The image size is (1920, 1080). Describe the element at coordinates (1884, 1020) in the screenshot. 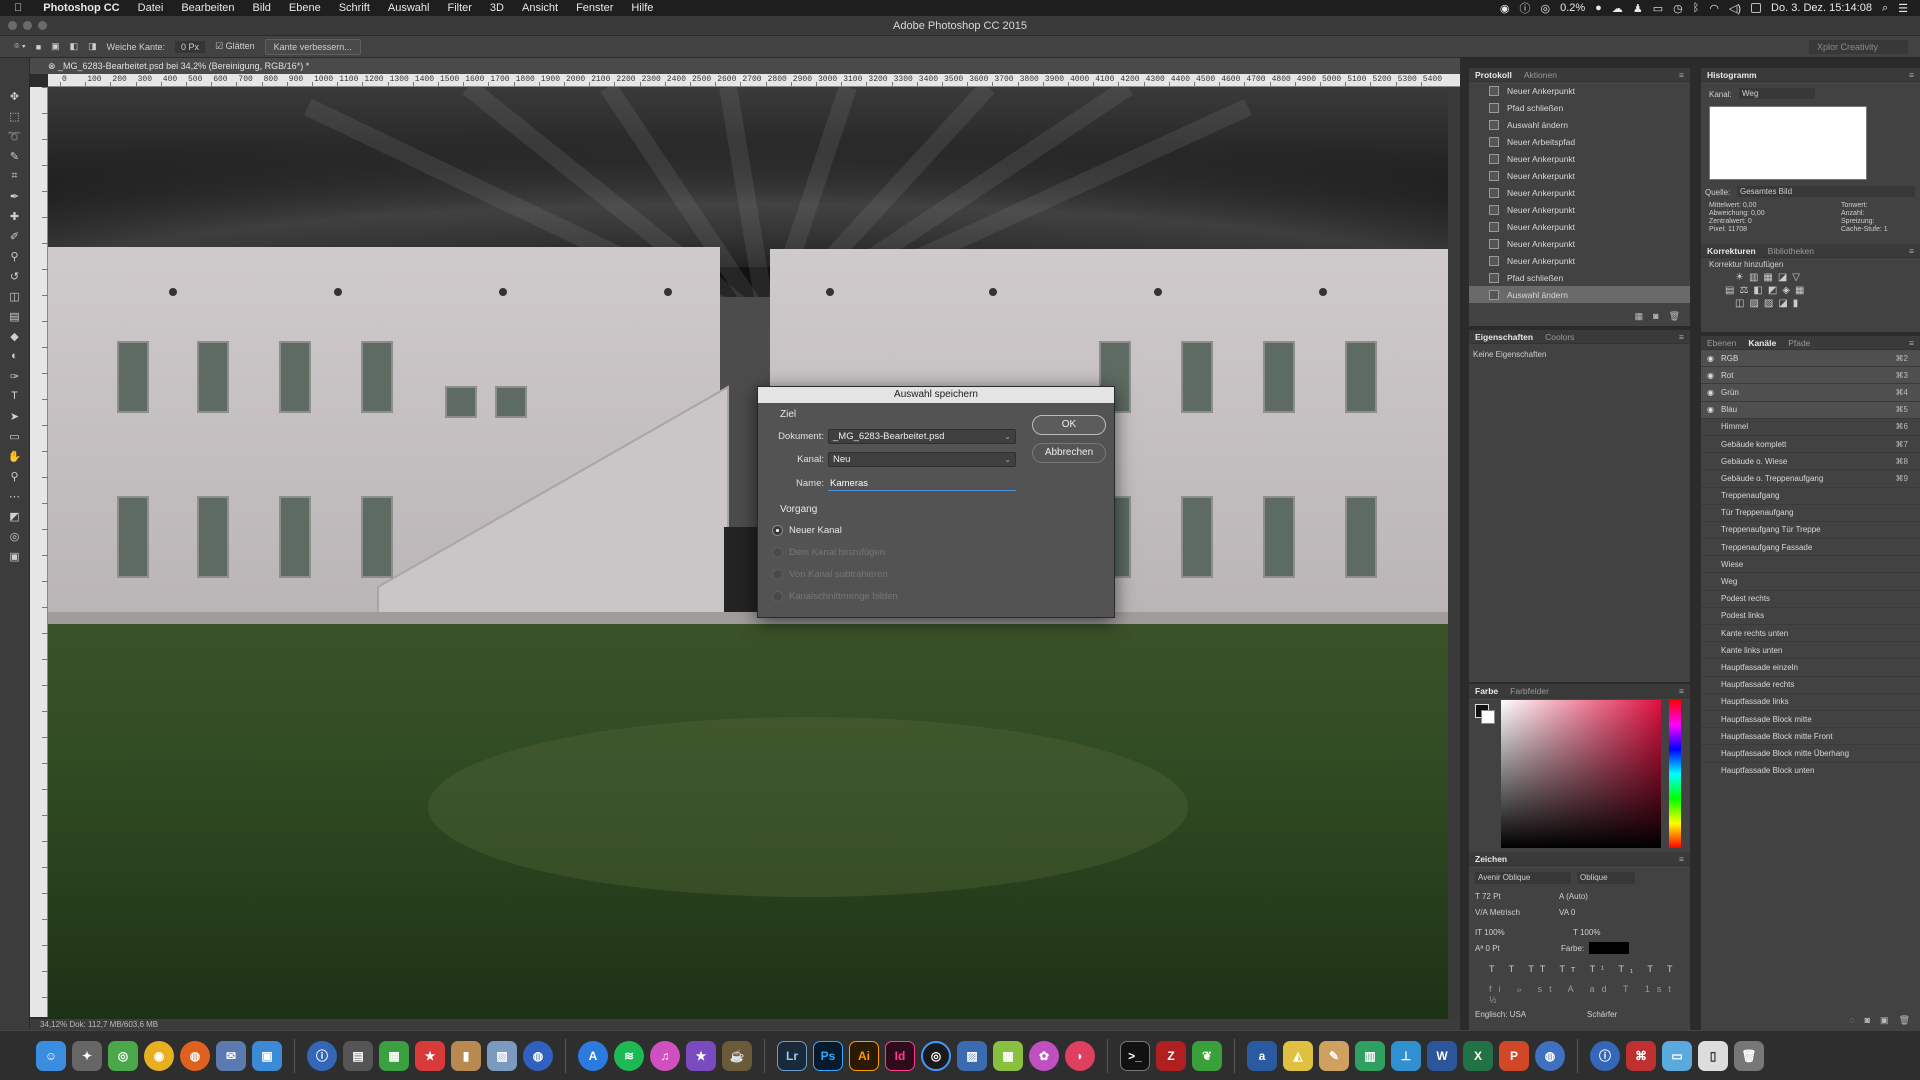

I see `new-channel-icon: ▣` at that location.